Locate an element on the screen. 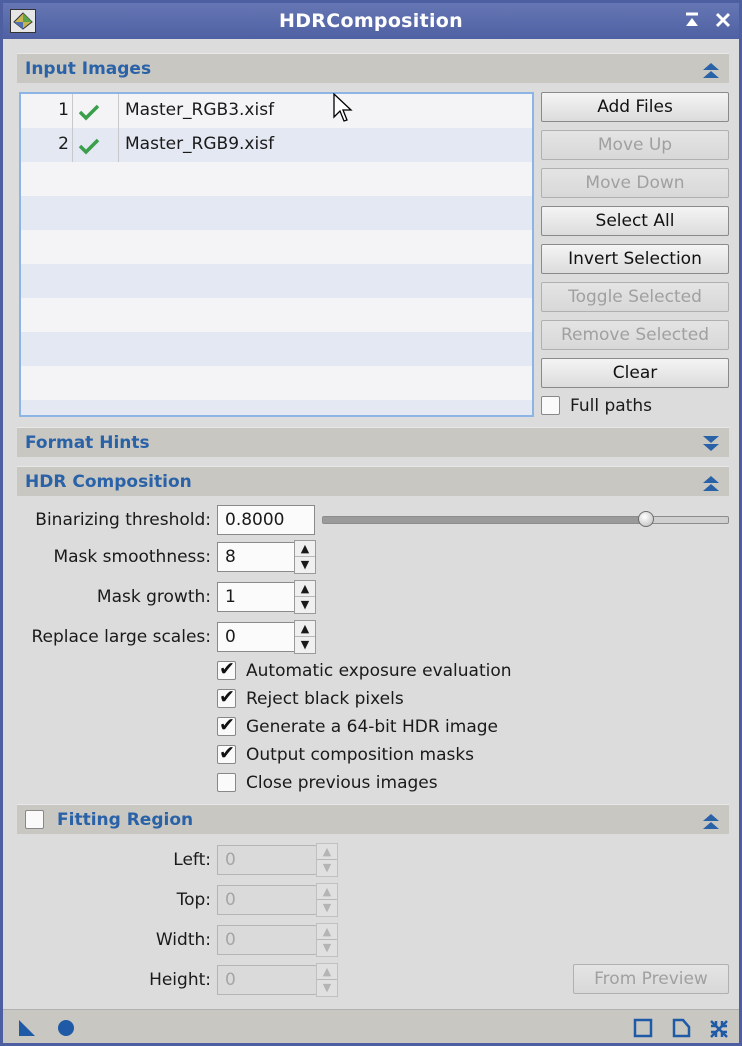  format-hints-header: Format Hints is located at coordinates (373, 442).